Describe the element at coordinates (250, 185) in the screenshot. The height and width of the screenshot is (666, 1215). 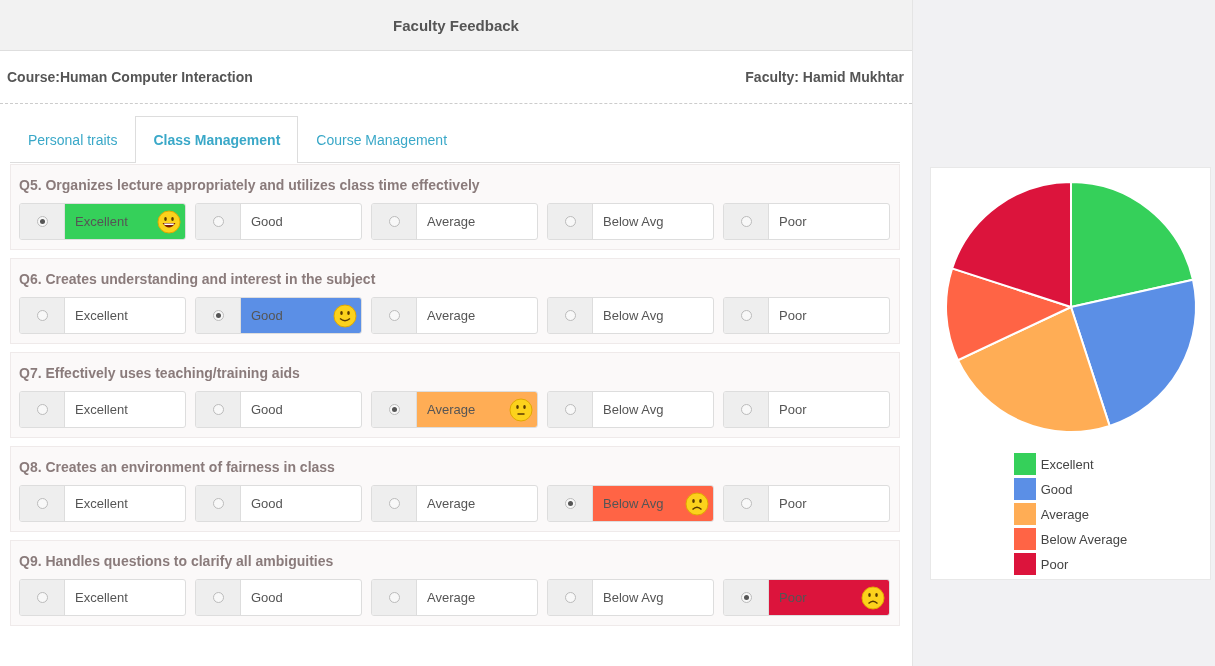
I see `question-text: Q5. Organizes lecture appropriately and utilizes class time effectively` at that location.